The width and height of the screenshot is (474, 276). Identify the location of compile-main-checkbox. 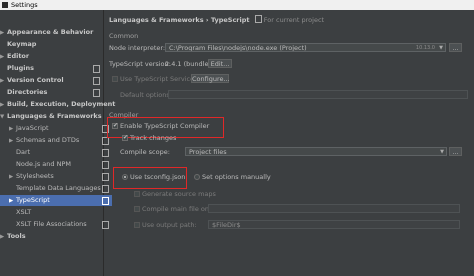
(137, 209).